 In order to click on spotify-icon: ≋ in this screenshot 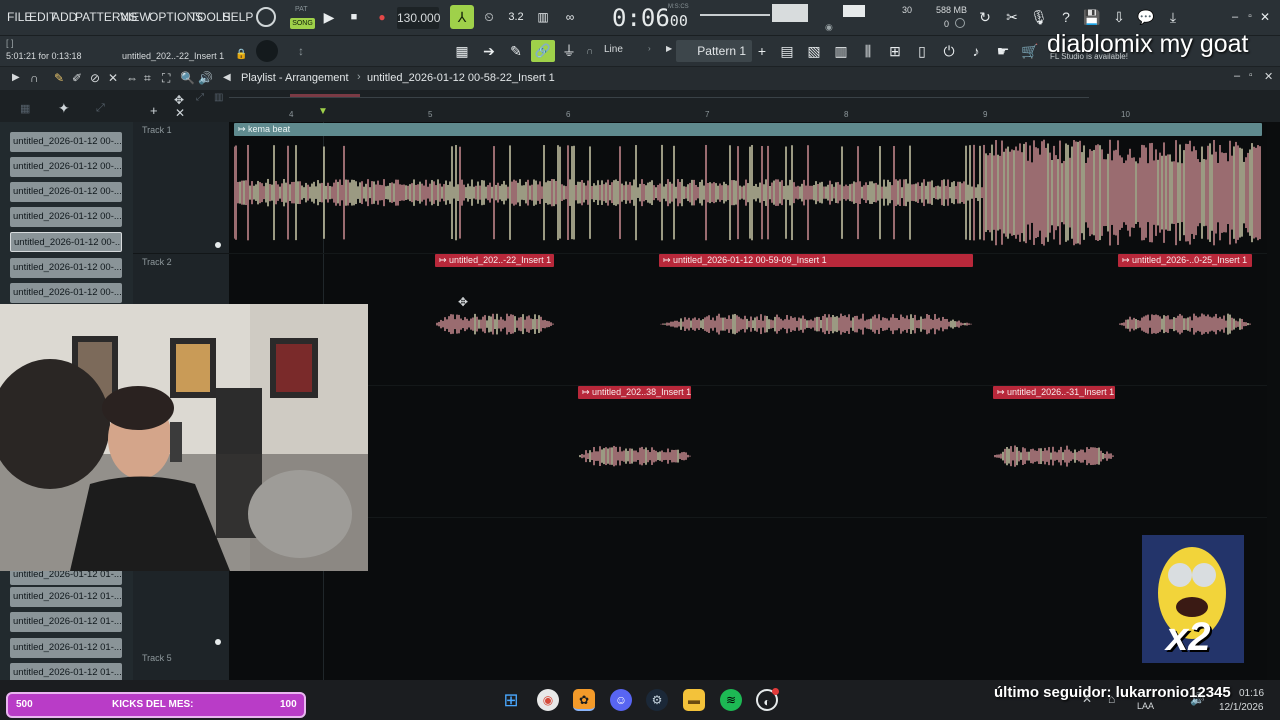, I will do `click(731, 700)`.